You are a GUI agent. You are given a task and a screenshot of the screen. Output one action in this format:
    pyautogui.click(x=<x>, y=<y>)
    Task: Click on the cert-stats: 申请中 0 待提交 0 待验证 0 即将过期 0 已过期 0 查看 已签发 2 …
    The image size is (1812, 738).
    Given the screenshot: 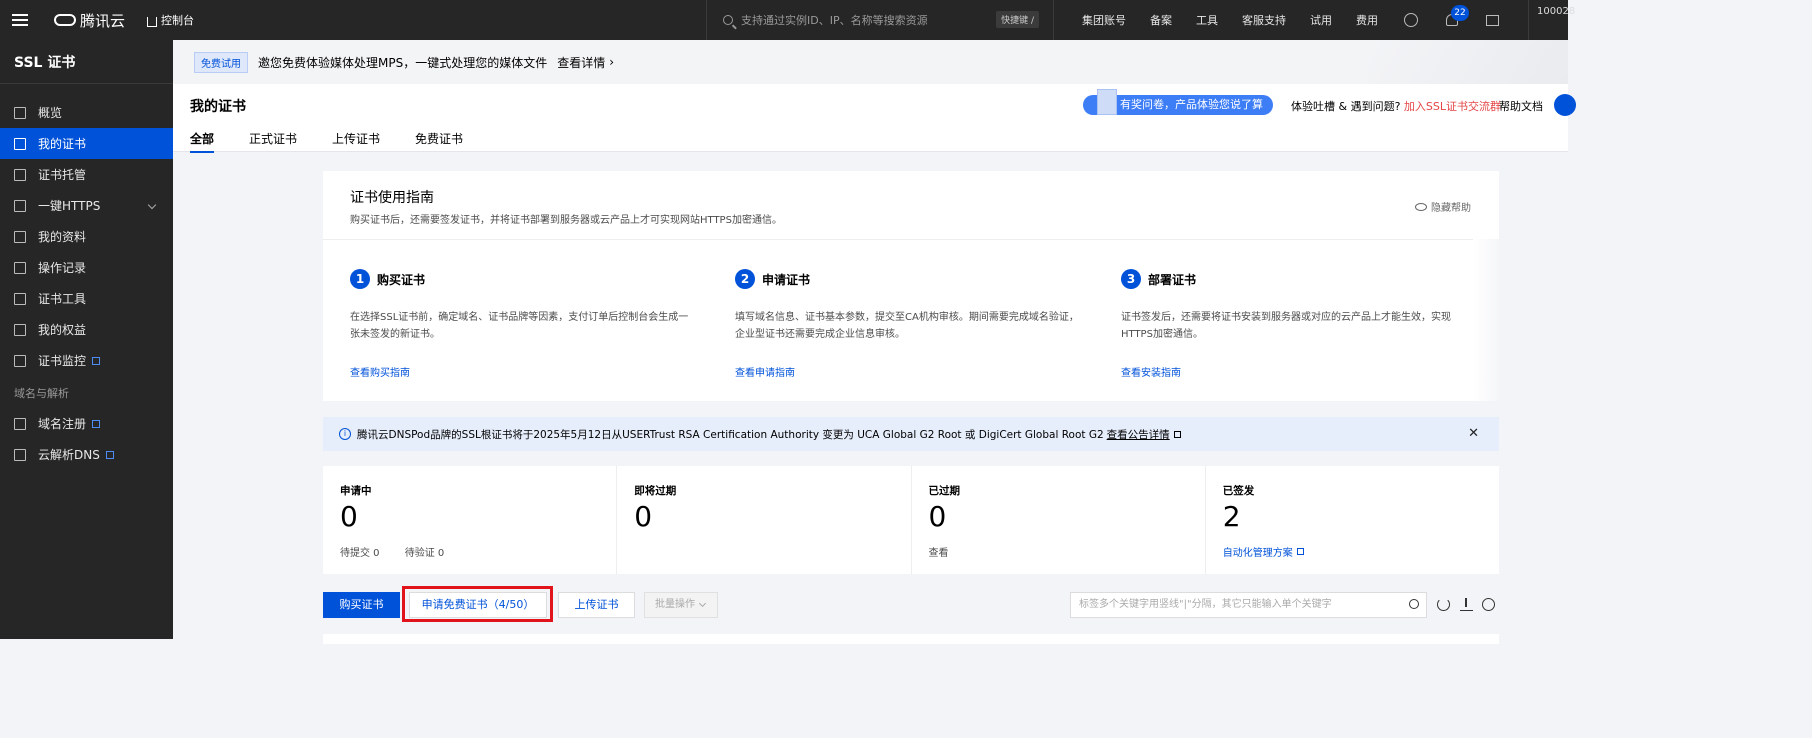 What is the action you would take?
    pyautogui.click(x=911, y=520)
    